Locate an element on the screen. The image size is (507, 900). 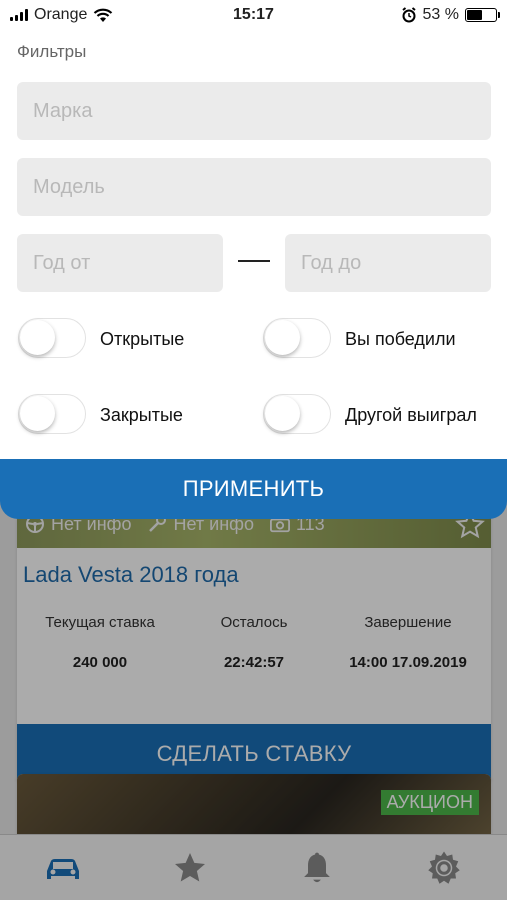
open-toggle is located at coordinates (52, 338).